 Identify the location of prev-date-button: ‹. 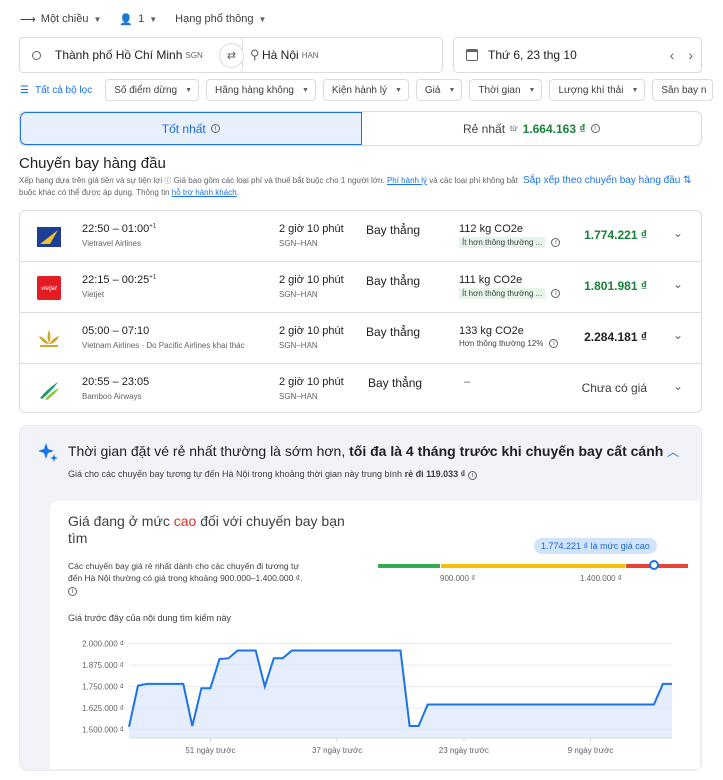
(672, 55).